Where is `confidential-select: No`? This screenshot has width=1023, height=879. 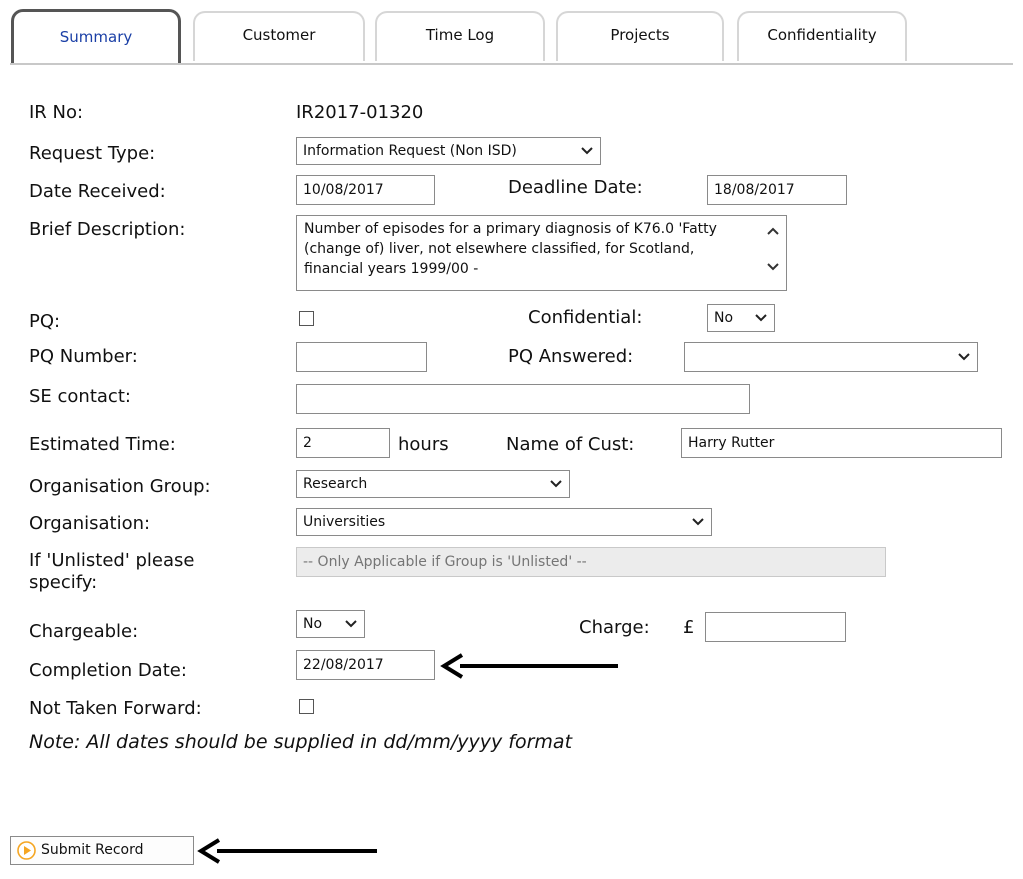 confidential-select: No is located at coordinates (741, 318).